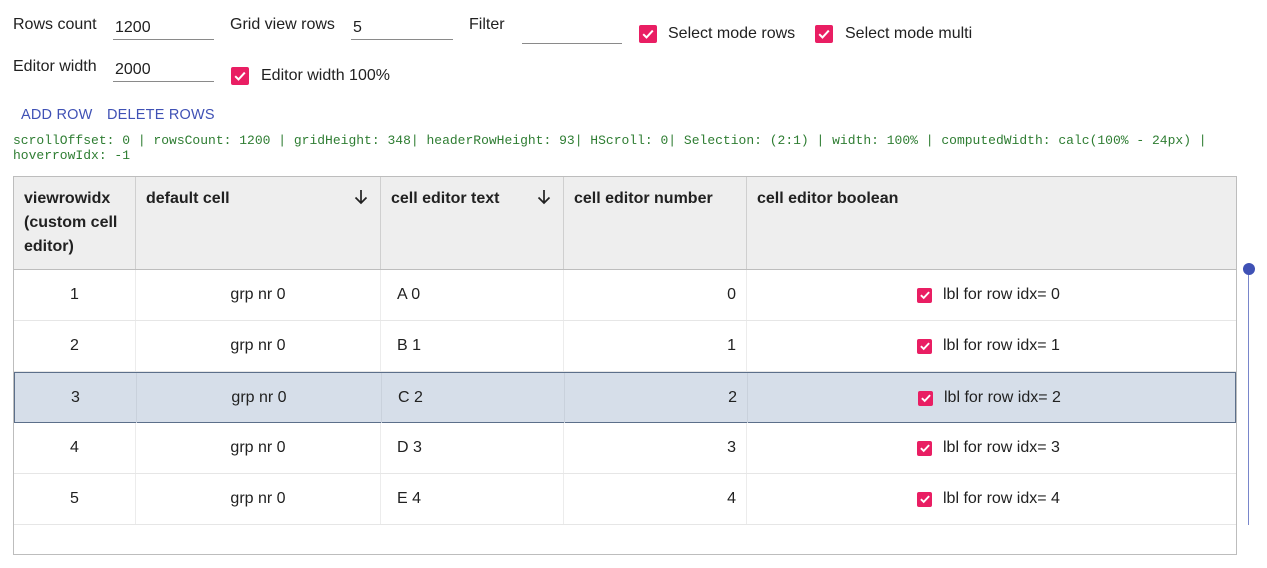 The height and width of the screenshot is (568, 1267). Describe the element at coordinates (402, 28) in the screenshot. I see `grid-view-rows-input: 5` at that location.